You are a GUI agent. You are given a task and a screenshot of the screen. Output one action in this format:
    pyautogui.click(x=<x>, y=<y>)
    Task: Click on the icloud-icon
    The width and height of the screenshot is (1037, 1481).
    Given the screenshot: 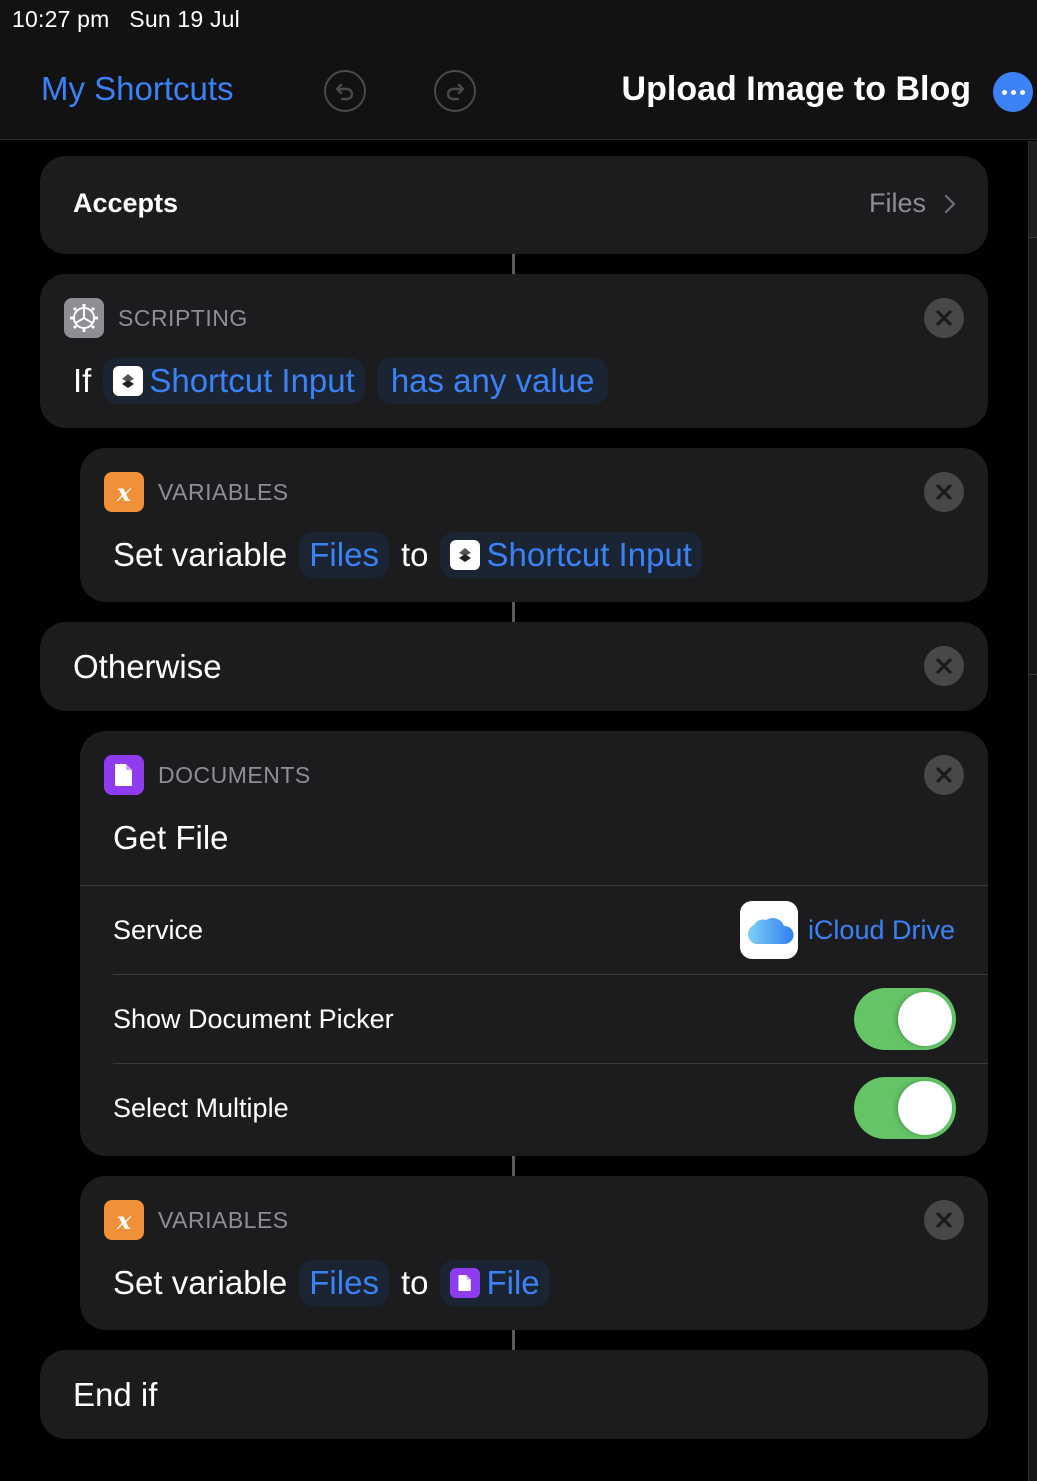 What is the action you would take?
    pyautogui.click(x=768, y=930)
    